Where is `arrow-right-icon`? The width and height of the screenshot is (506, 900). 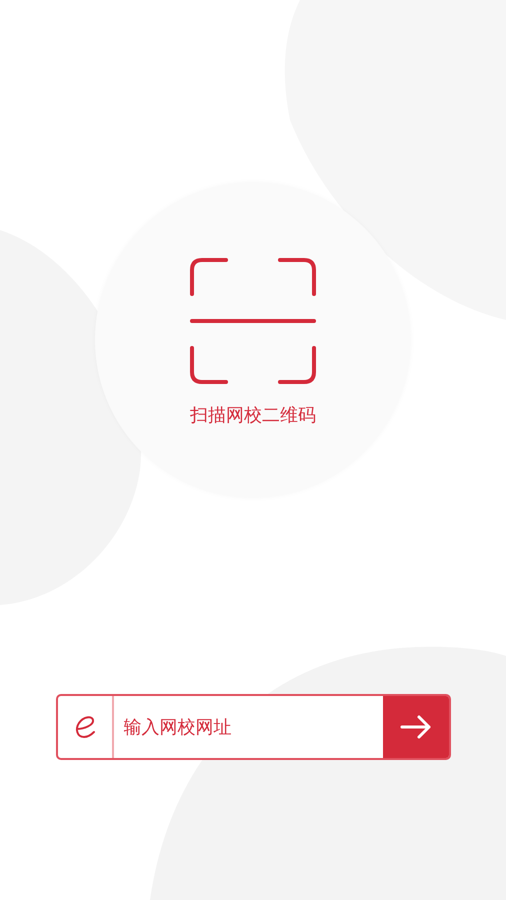
arrow-right-icon is located at coordinates (415, 727).